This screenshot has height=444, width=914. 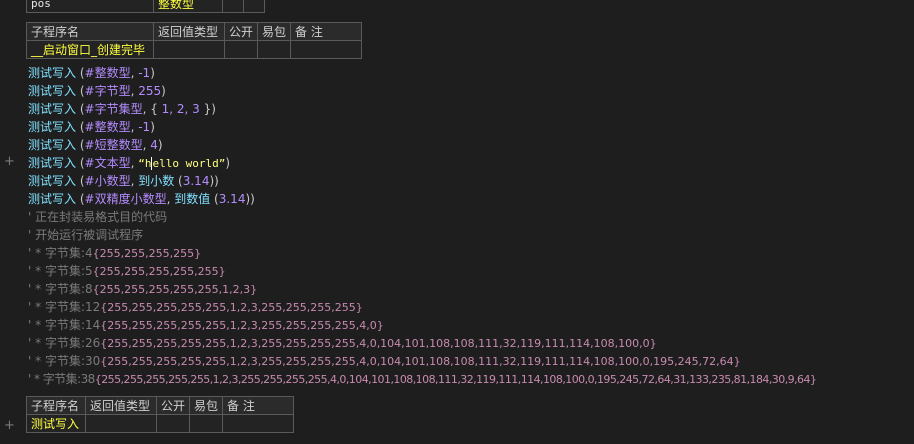 What do you see at coordinates (113, 145) in the screenshot?
I see `constant: #短整数型` at bounding box center [113, 145].